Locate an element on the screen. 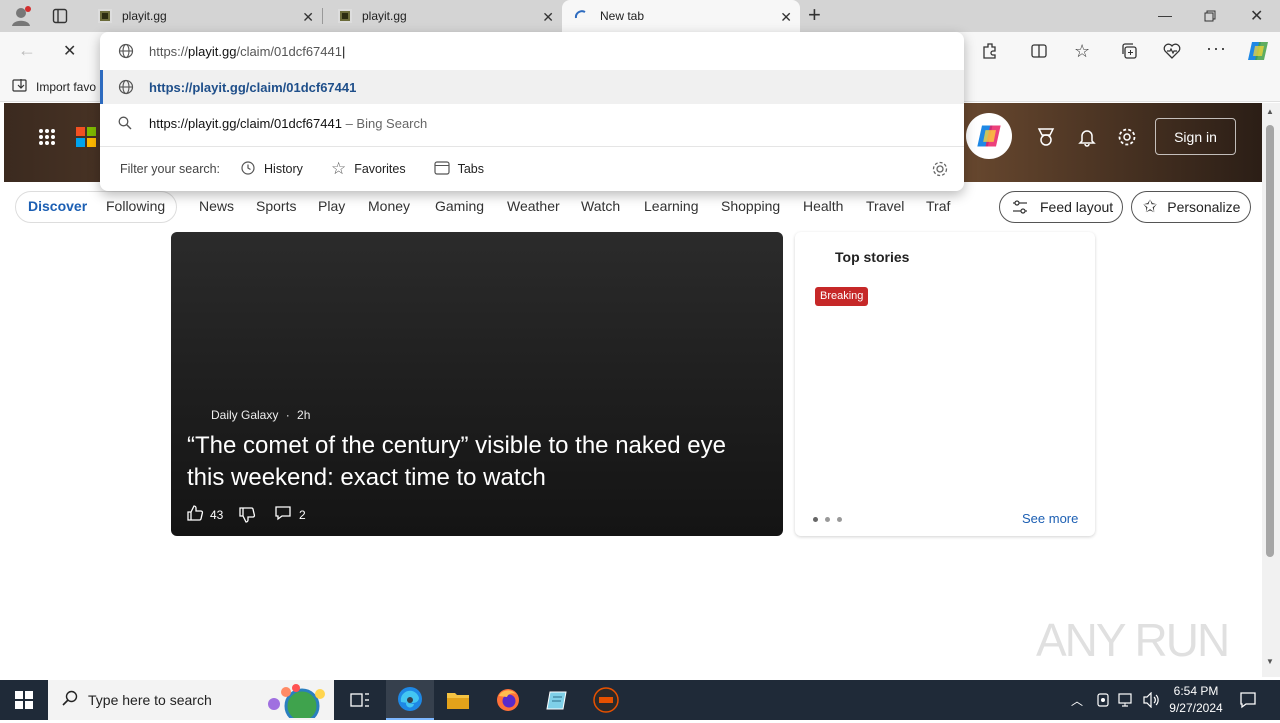  scroll-up-arrow-icon: ▲ is located at coordinates (1270, 111).